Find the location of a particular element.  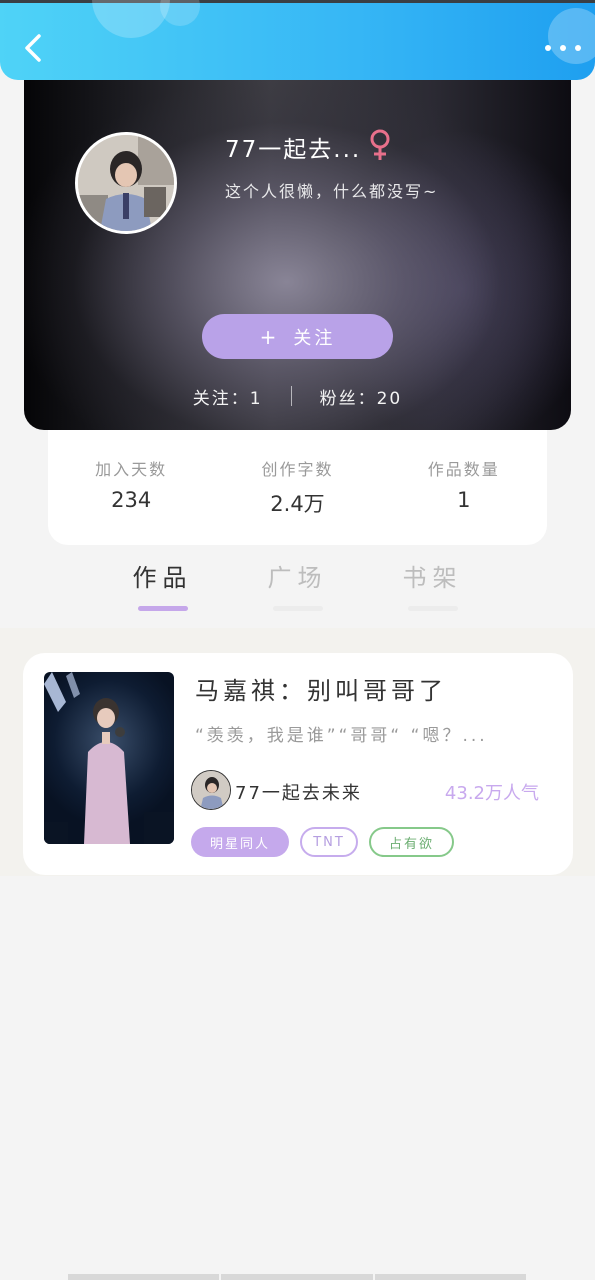

follow-button: + 关注 is located at coordinates (297, 336).